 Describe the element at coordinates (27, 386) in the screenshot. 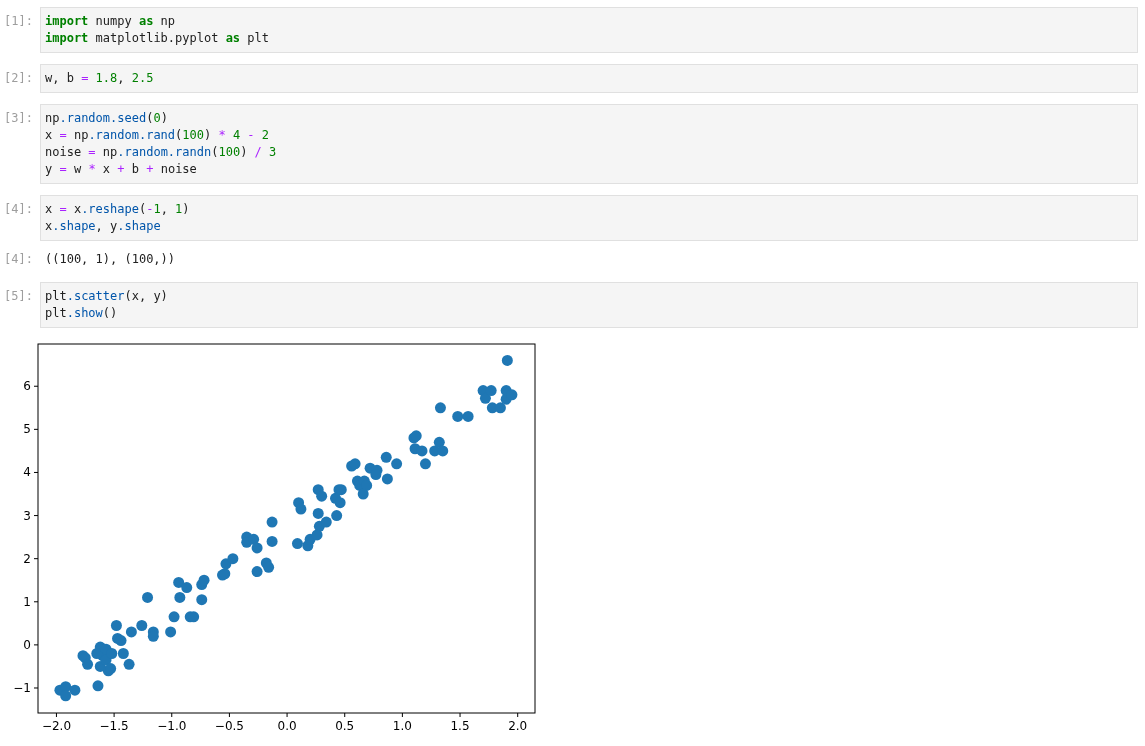

I see `tick-label: 6` at that location.